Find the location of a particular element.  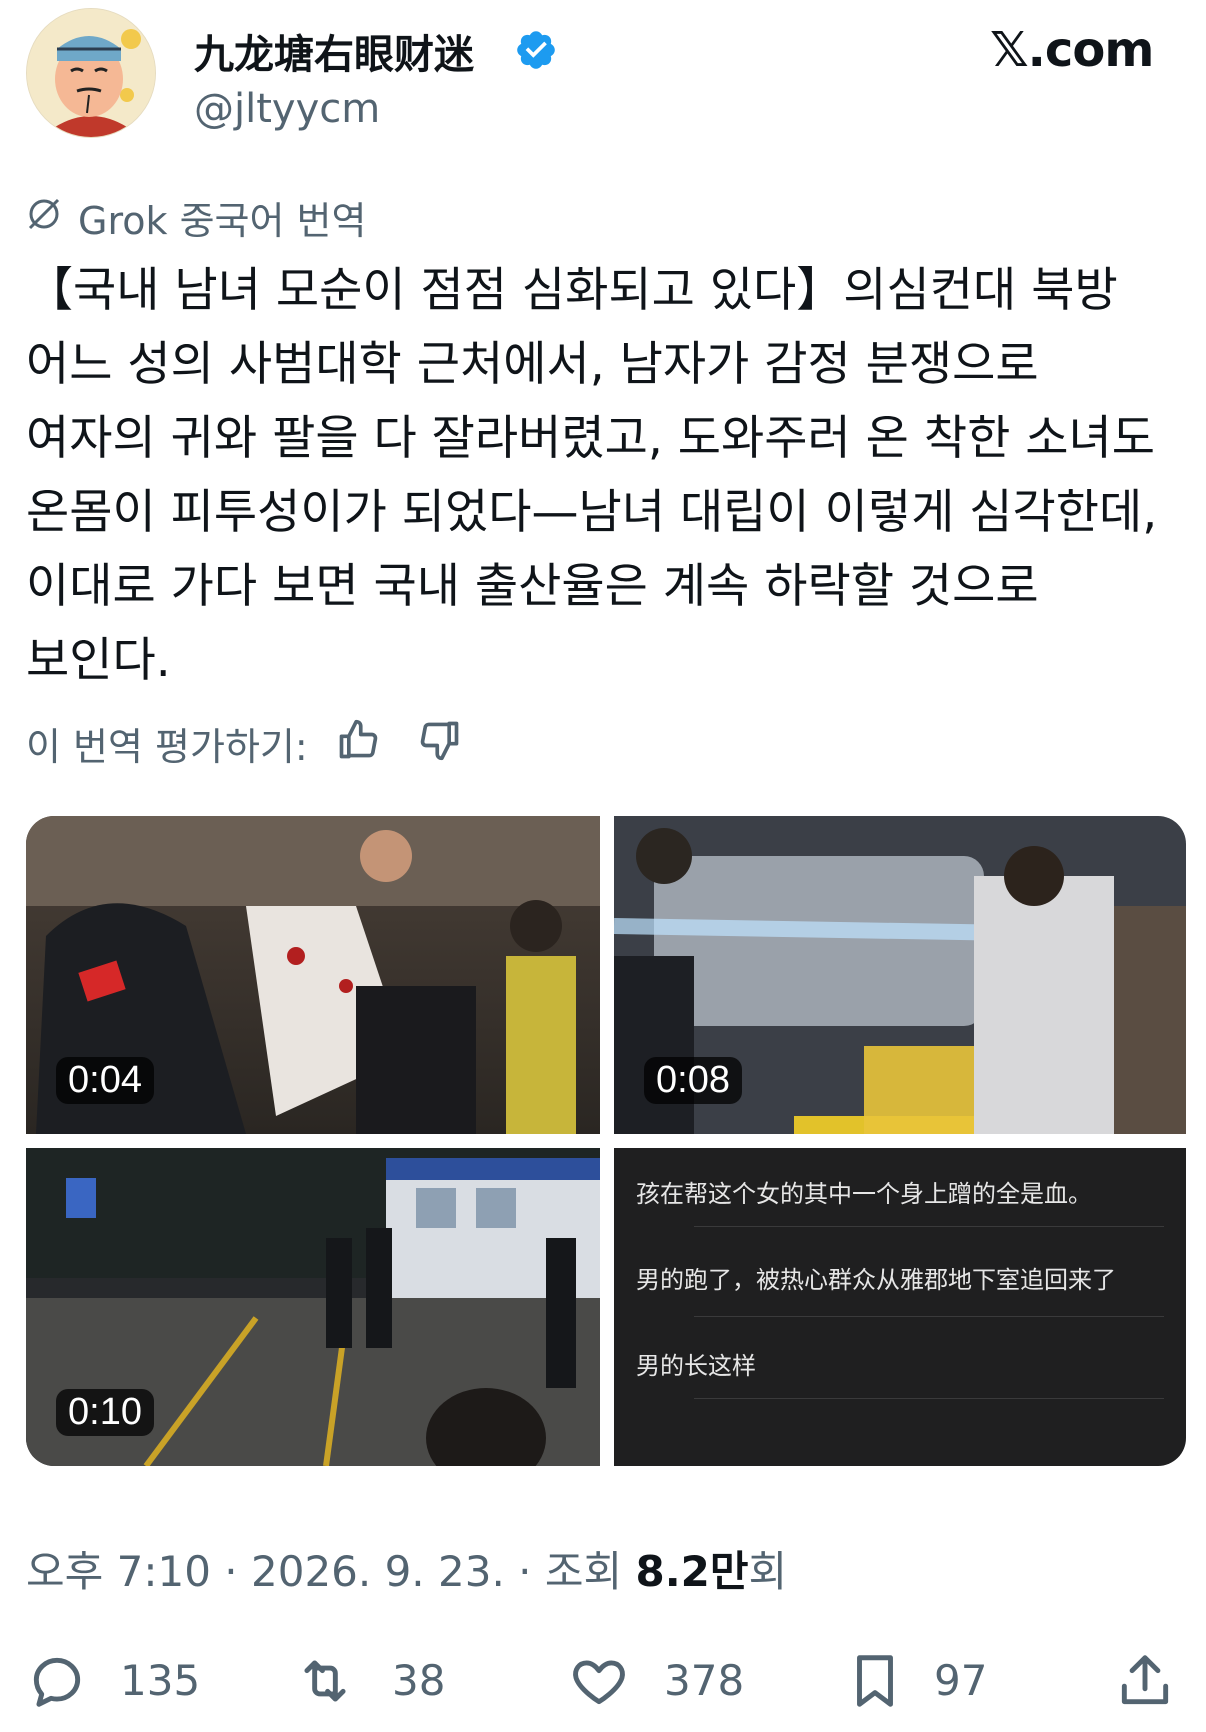

repost-icon is located at coordinates (325, 1681).